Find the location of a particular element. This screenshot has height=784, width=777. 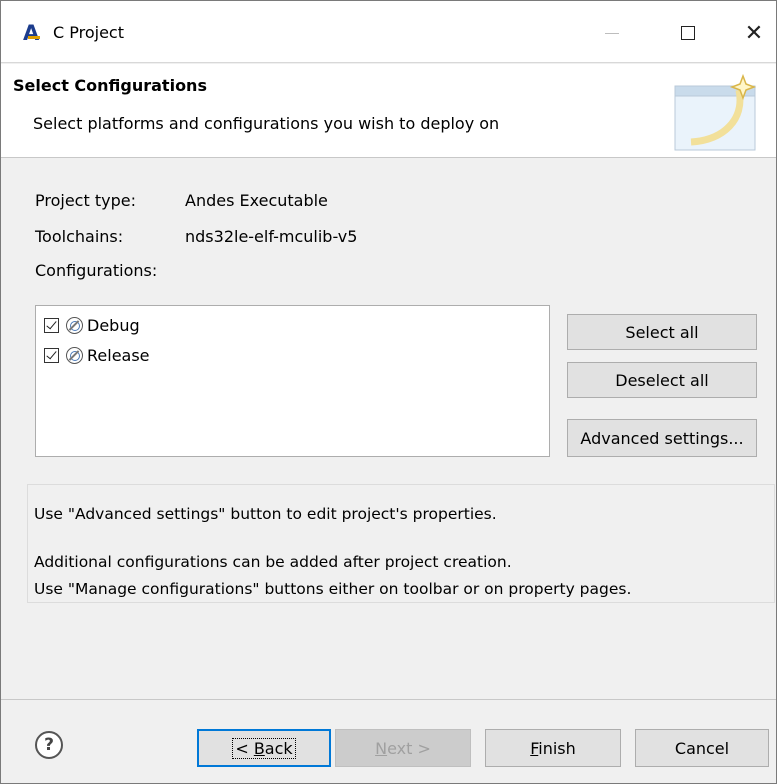

config-label: Debug is located at coordinates (113, 325).